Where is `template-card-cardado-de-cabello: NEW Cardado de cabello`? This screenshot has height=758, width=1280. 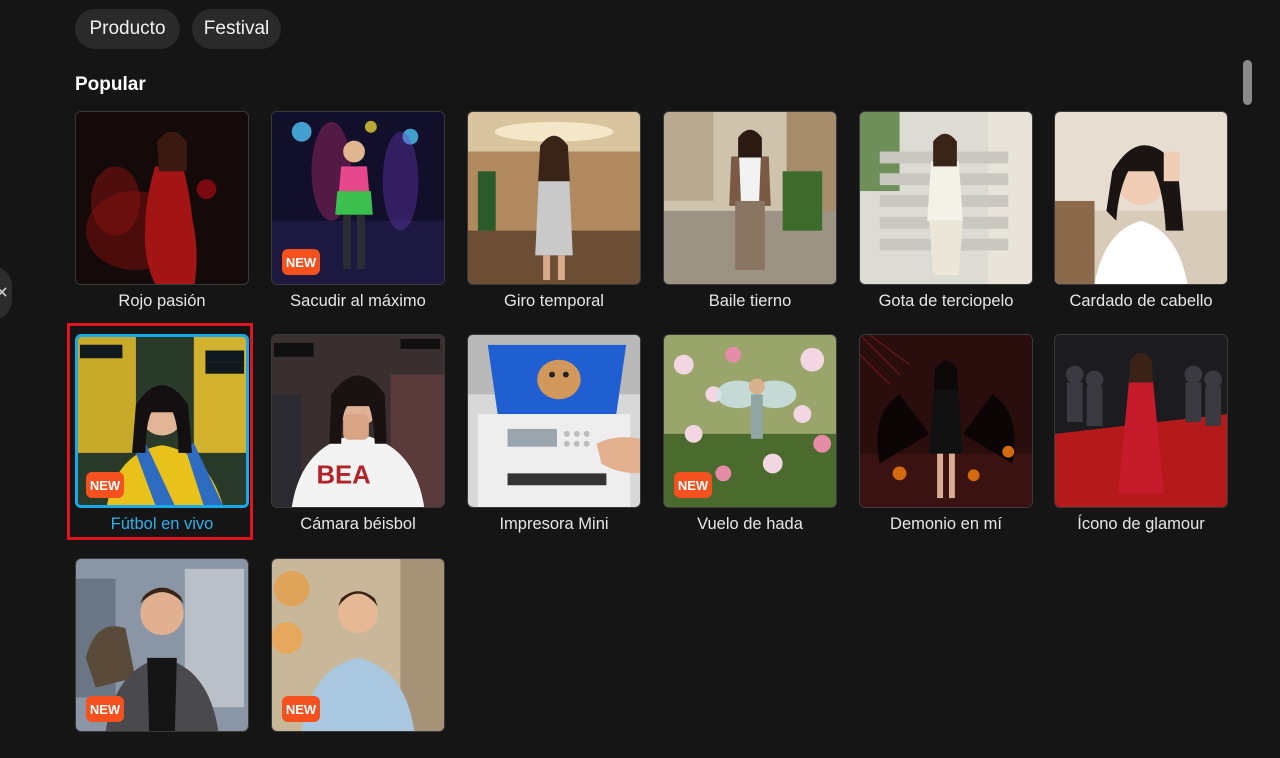 template-card-cardado-de-cabello: NEW Cardado de cabello is located at coordinates (1141, 211).